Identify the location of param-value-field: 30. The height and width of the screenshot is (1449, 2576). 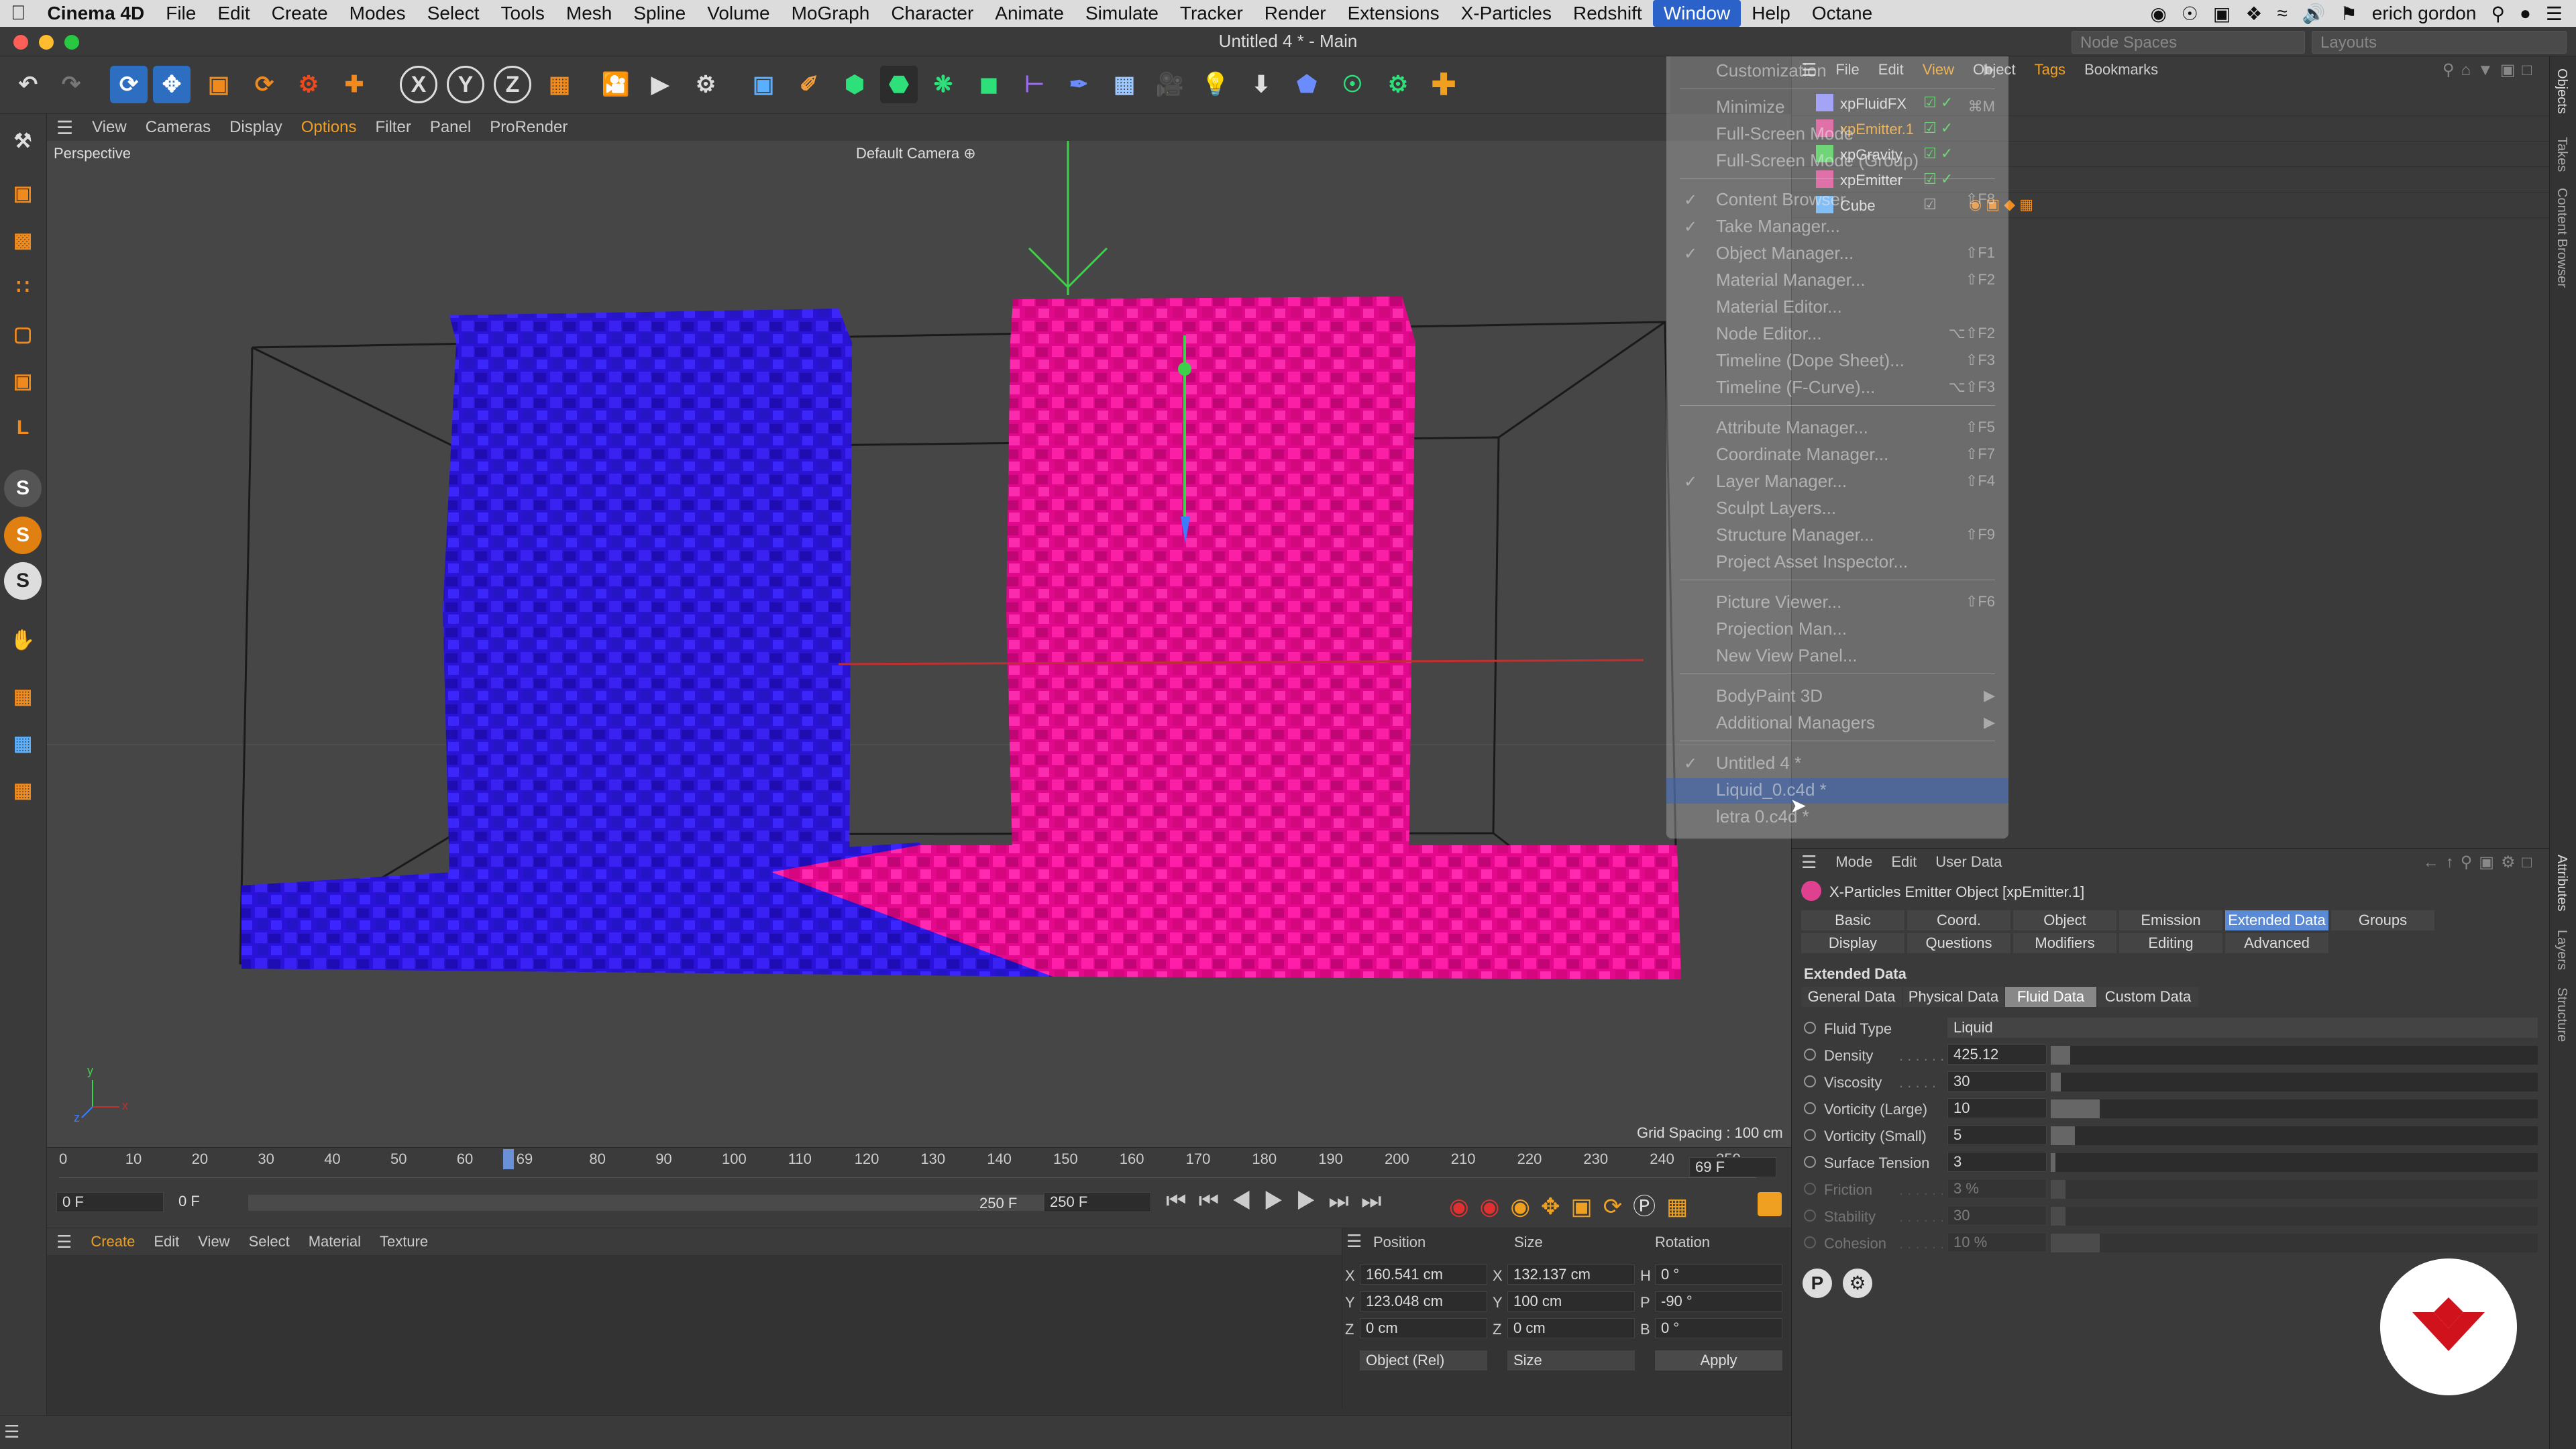
(1997, 1081).